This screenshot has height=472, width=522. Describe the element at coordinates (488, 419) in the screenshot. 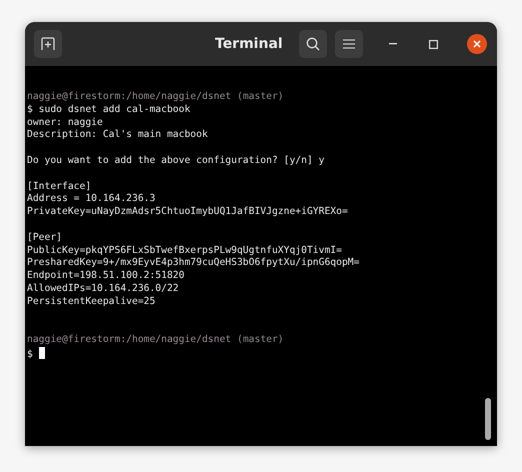

I see `scrollbar-thumb` at that location.